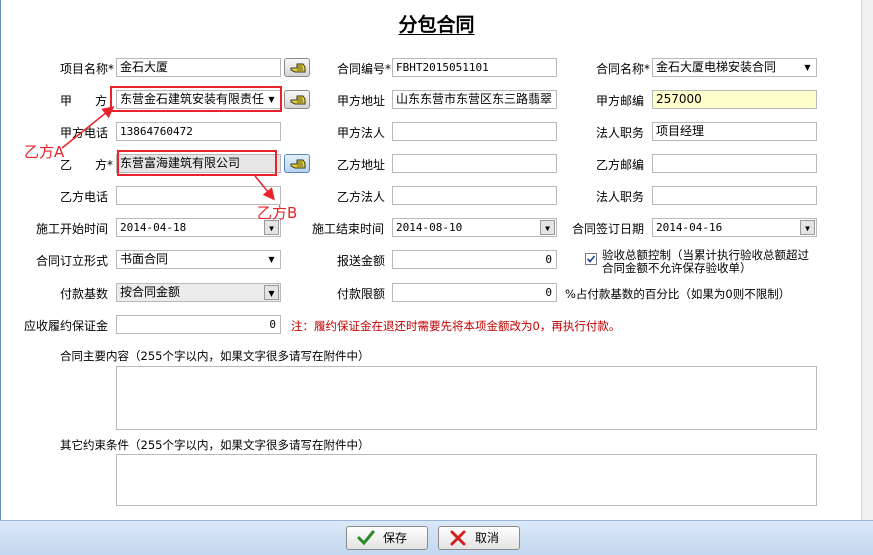 The width and height of the screenshot is (873, 555). Describe the element at coordinates (458, 538) in the screenshot. I see `x-icon` at that location.